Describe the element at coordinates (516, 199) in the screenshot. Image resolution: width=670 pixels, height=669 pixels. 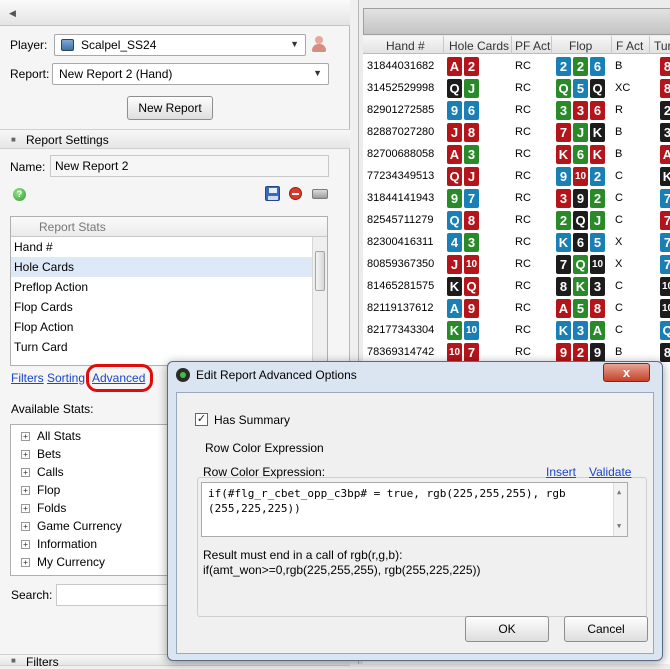
I see `table-row: 31844141943 9 7 RC 3 9 2 C 7` at that location.